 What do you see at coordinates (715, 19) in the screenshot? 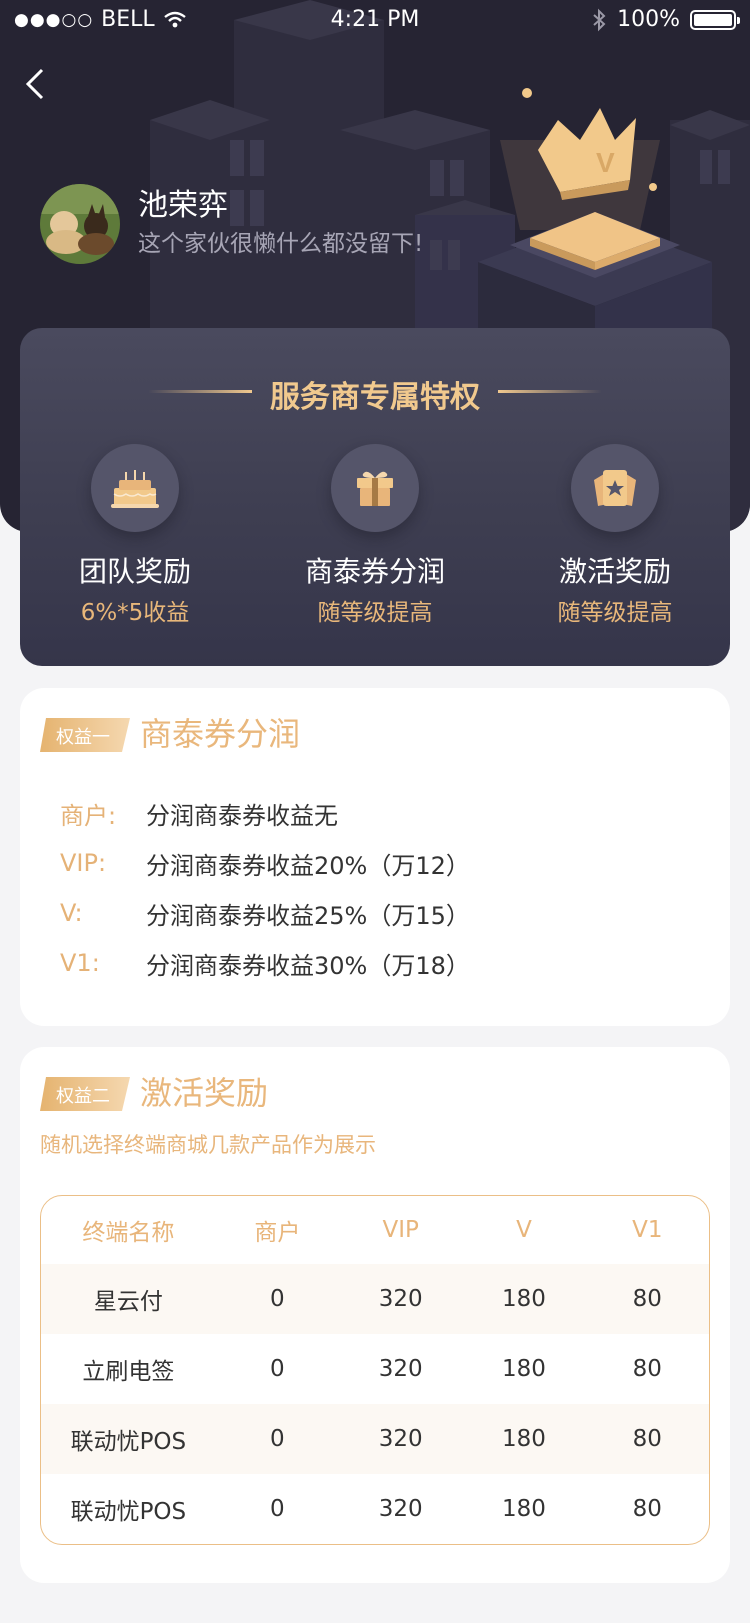
I see `battery-icon` at bounding box center [715, 19].